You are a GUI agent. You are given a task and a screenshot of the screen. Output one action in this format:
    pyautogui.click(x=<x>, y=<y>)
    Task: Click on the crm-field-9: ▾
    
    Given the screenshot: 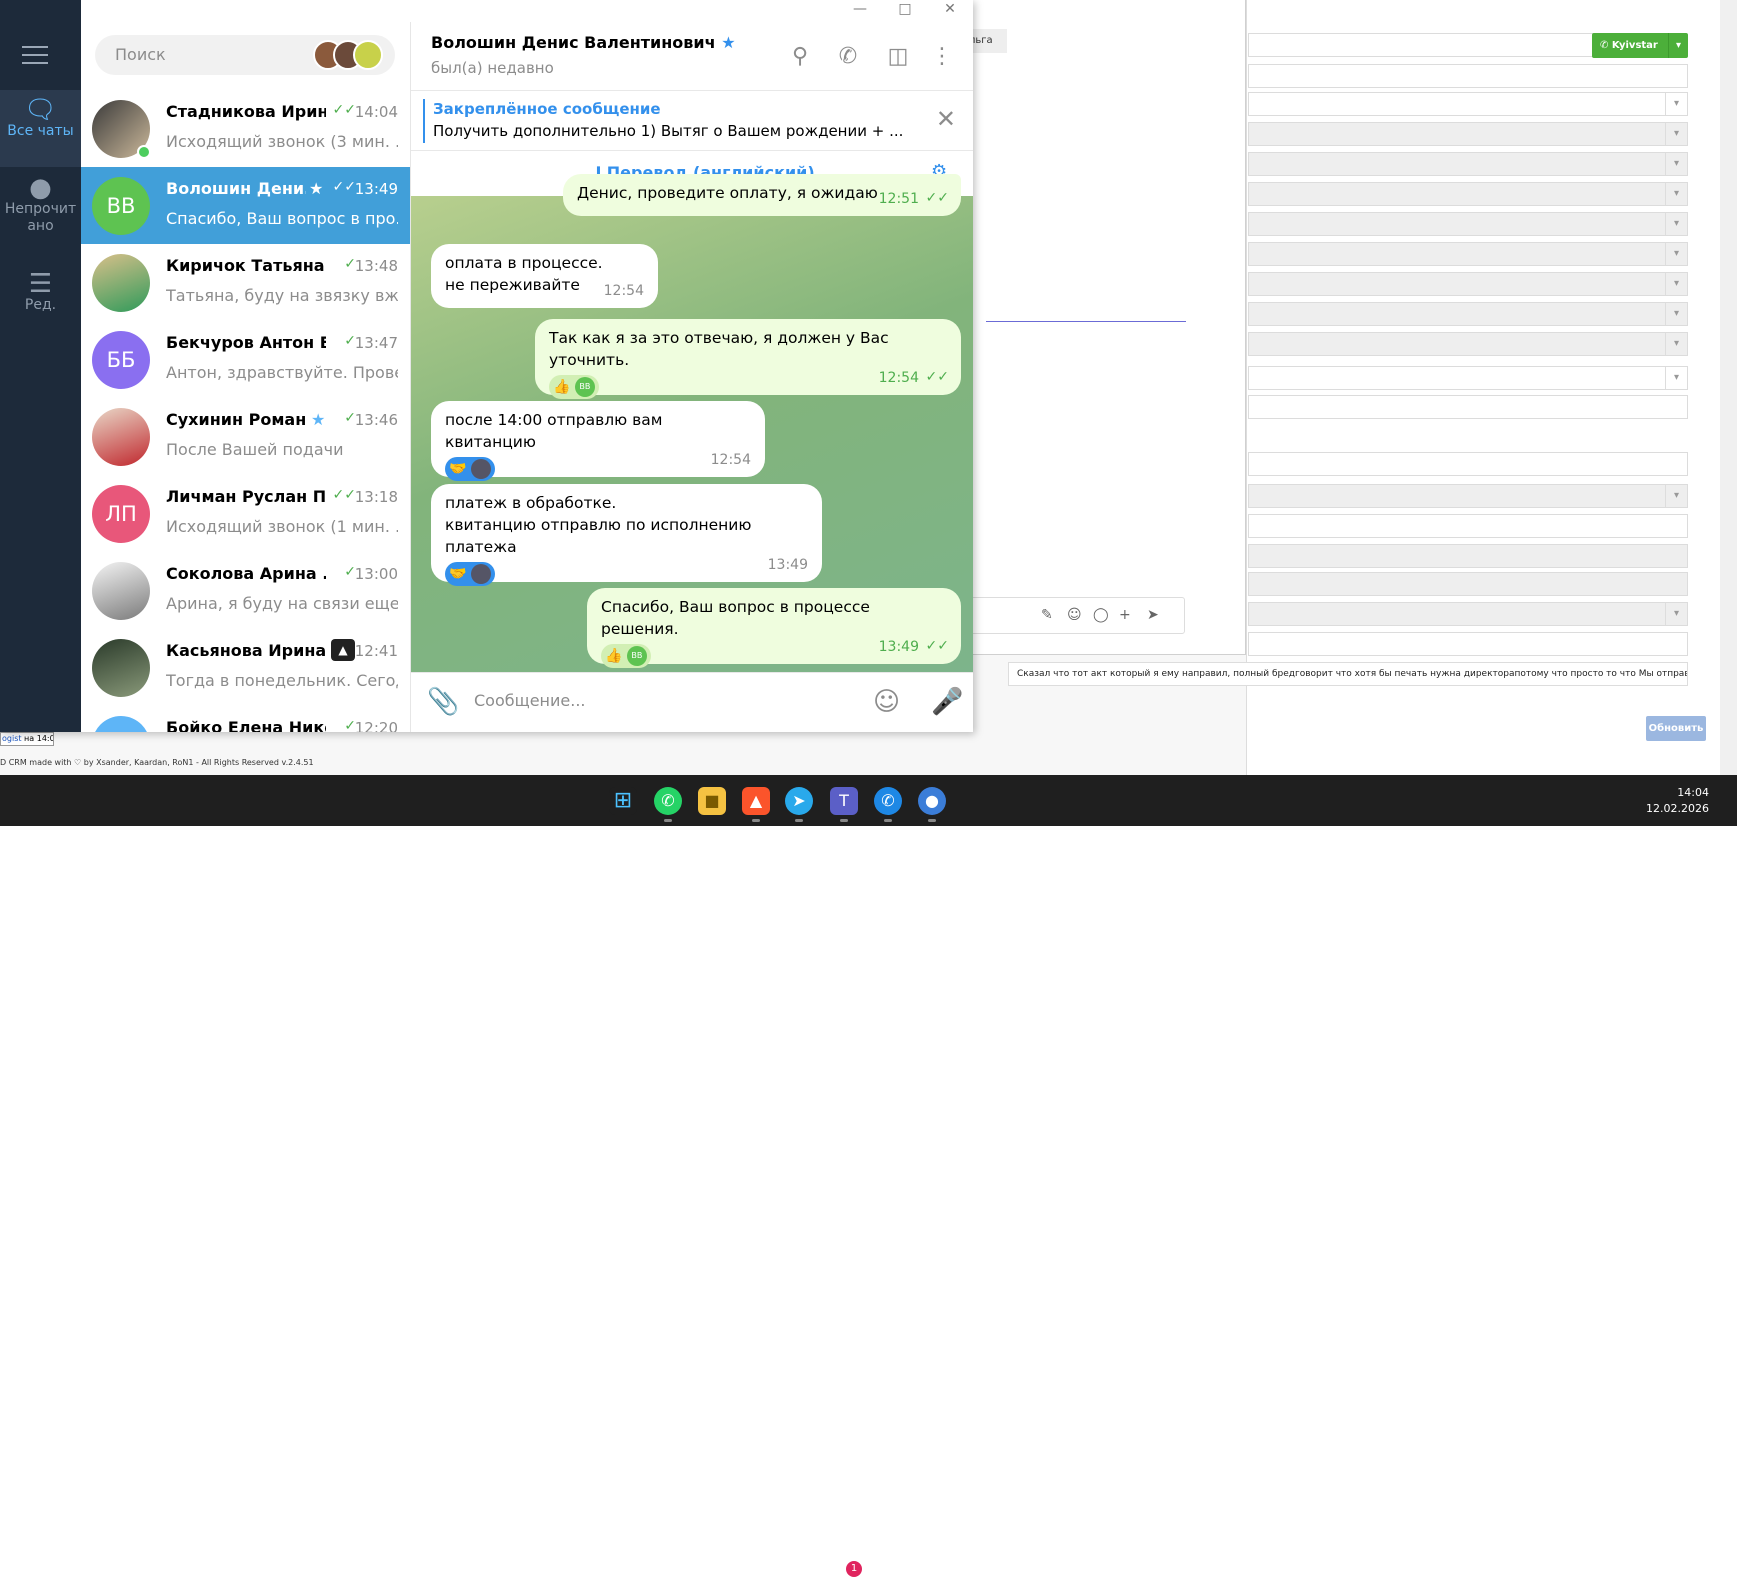 What is the action you would take?
    pyautogui.click(x=1468, y=344)
    